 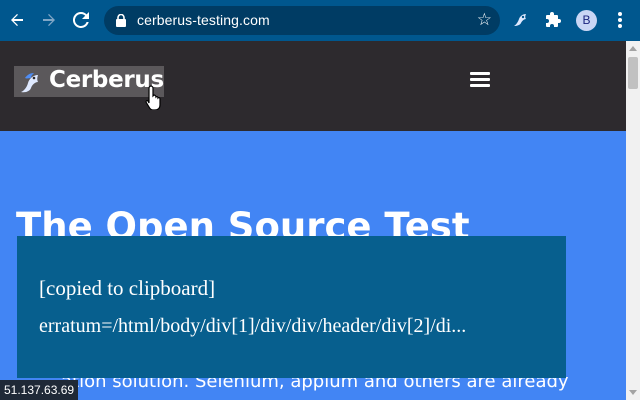 What do you see at coordinates (29, 83) in the screenshot?
I see `cerberus-logo-icon` at bounding box center [29, 83].